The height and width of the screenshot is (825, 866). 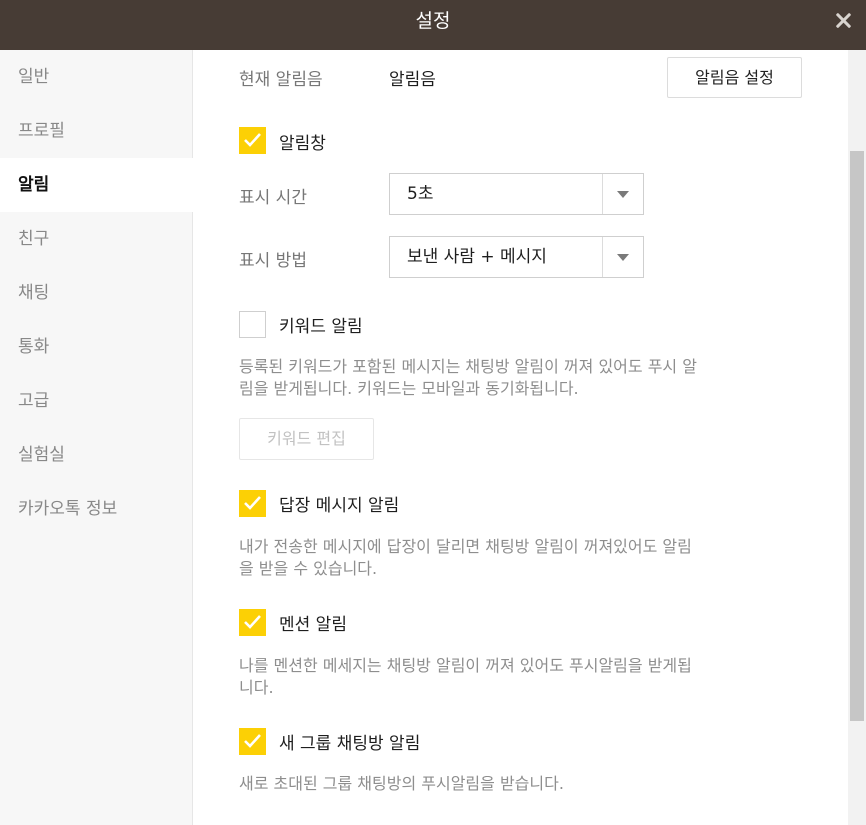 What do you see at coordinates (96, 77) in the screenshot?
I see `sidebar-item-general: 일반` at bounding box center [96, 77].